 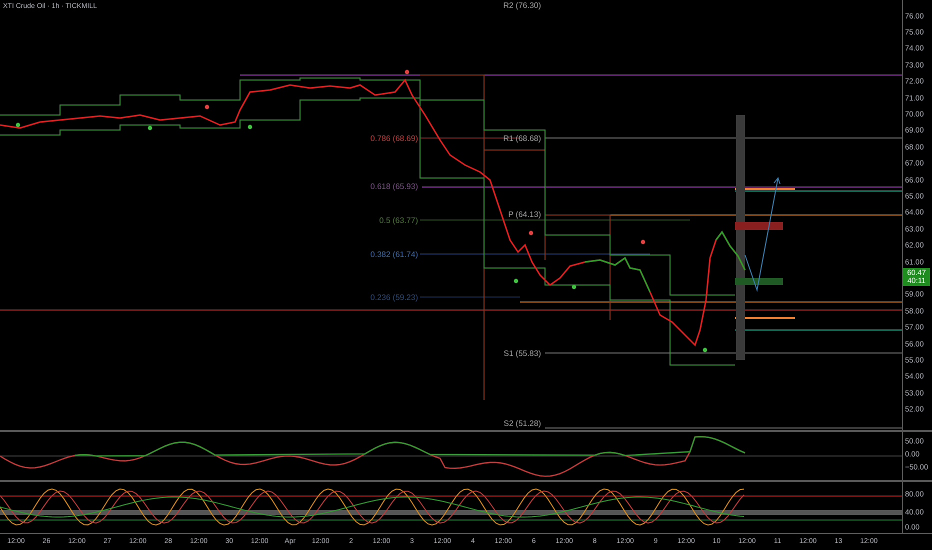 I want to click on level-line, so click(x=765, y=318).